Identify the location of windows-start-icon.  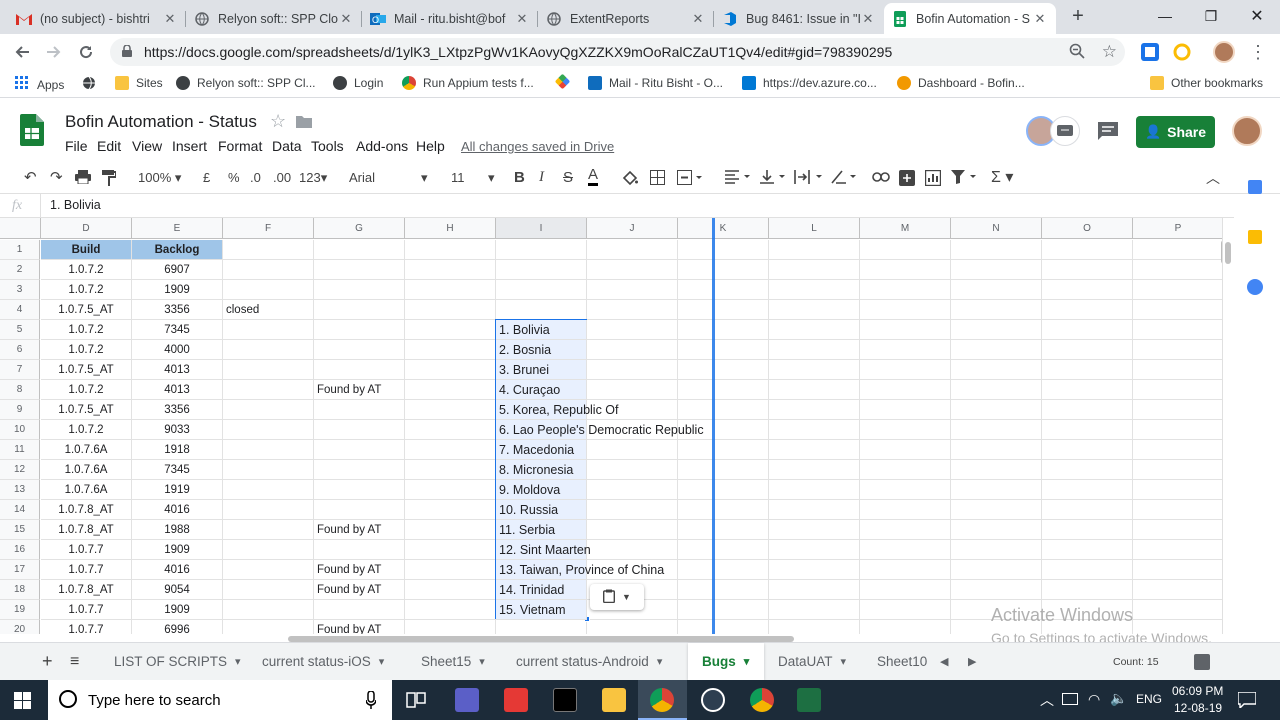
(22, 702).